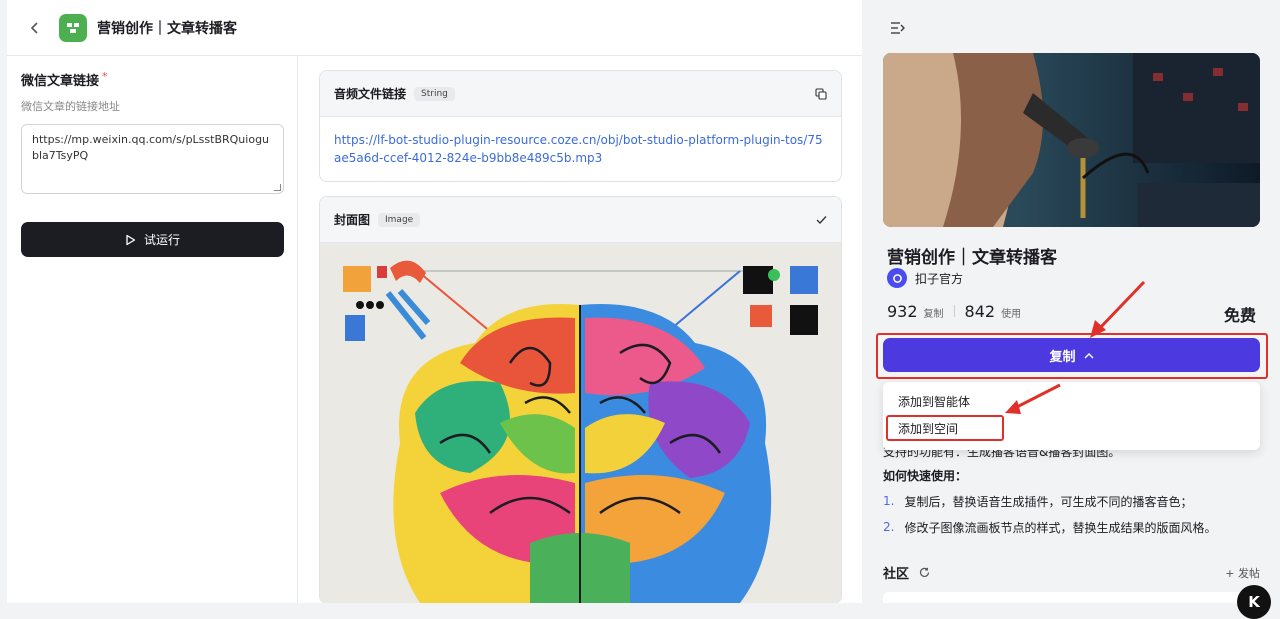  What do you see at coordinates (167, 28) in the screenshot?
I see `page-title: 营销创作｜文章转播客` at bounding box center [167, 28].